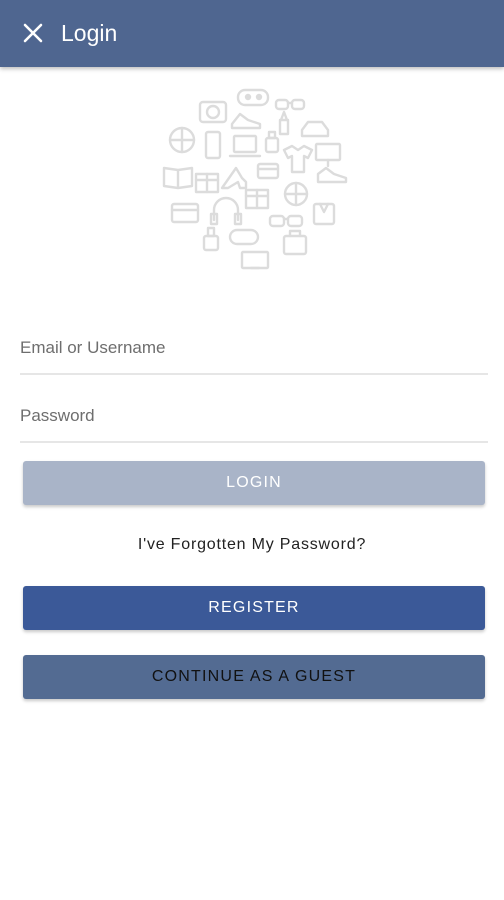  Describe the element at coordinates (254, 177) in the screenshot. I see `shopping-icons-illustration` at that location.